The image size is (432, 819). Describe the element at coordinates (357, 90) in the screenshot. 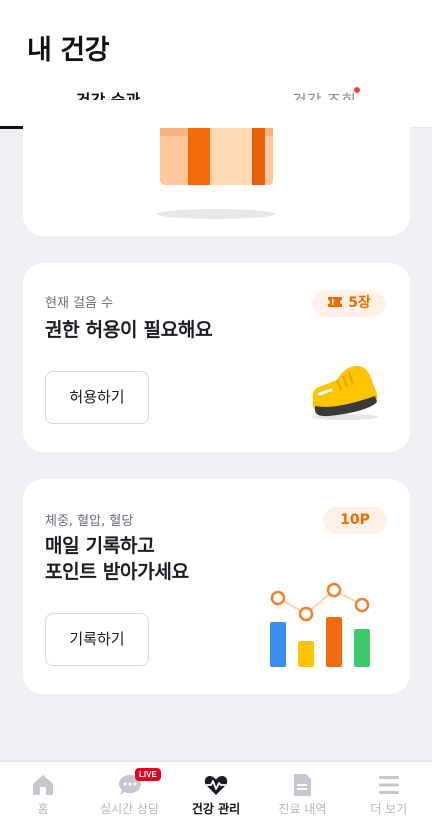

I see `new-notification-dot` at that location.